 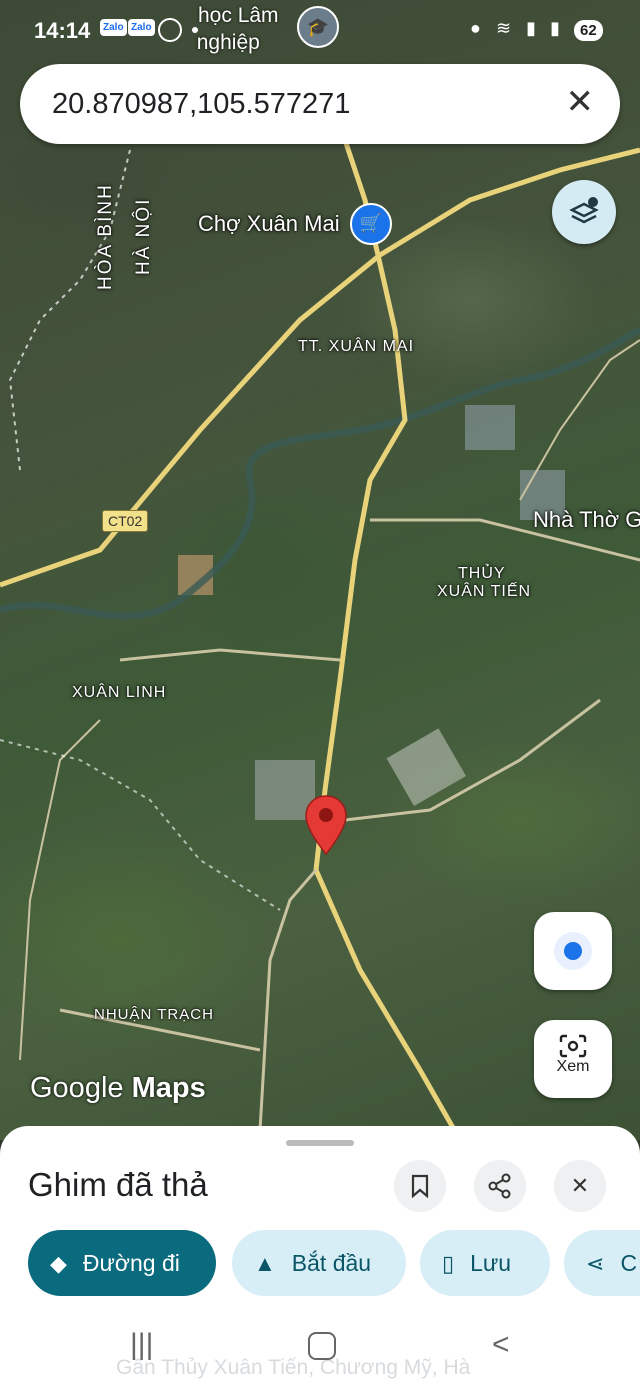 I want to click on area-label-tt-xuan-mai: TT. XUÂN MAI, so click(x=356, y=346).